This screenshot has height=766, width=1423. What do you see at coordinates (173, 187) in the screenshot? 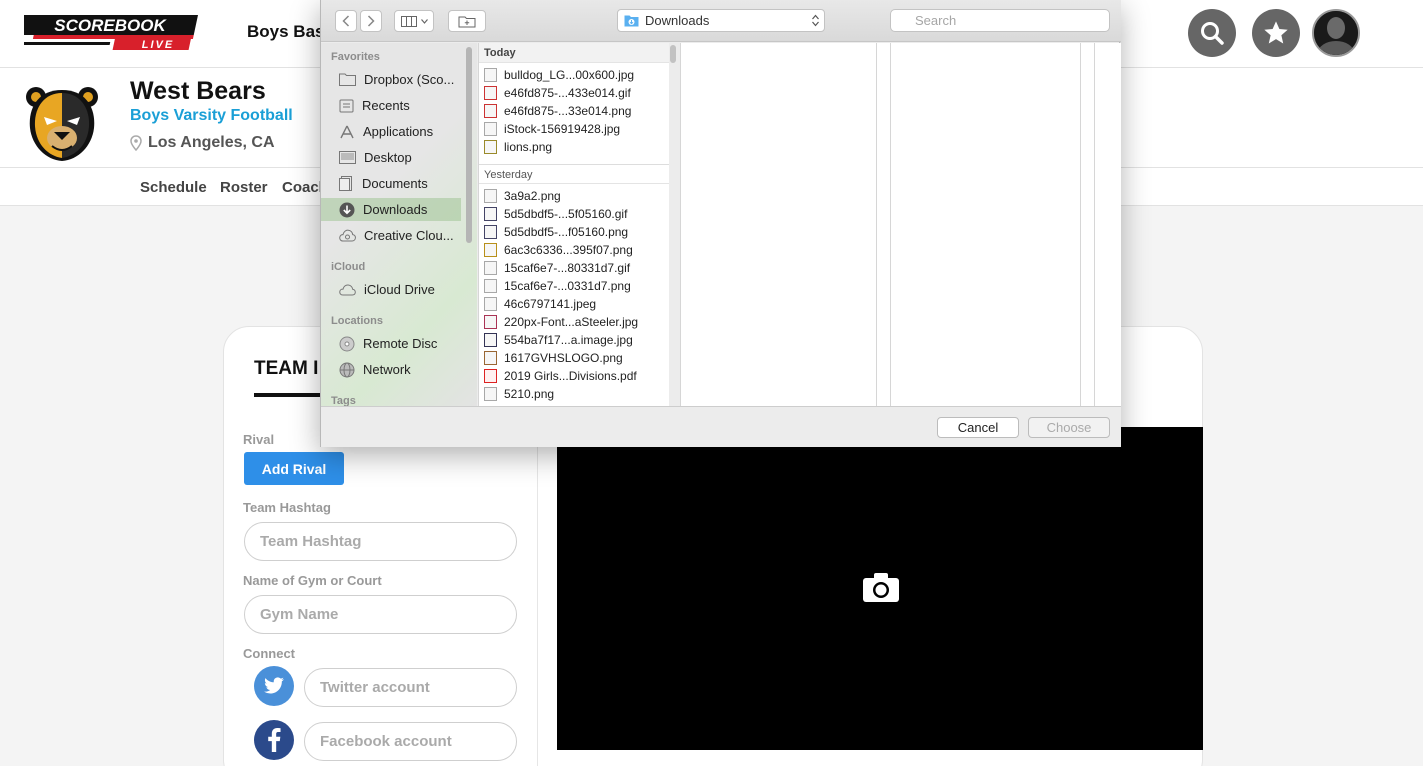
I see `nav-schedule: Schedule` at bounding box center [173, 187].